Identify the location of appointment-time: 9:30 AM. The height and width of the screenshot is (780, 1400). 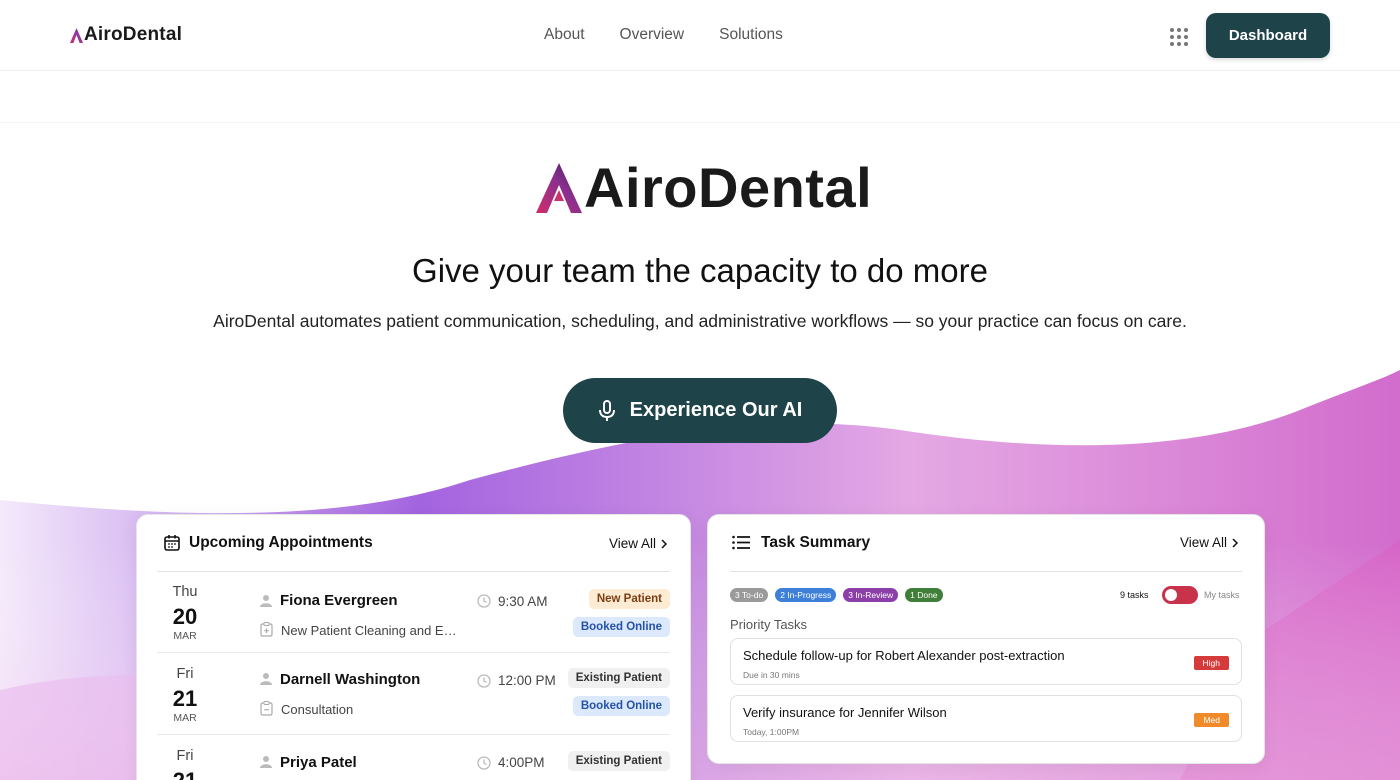
(523, 601).